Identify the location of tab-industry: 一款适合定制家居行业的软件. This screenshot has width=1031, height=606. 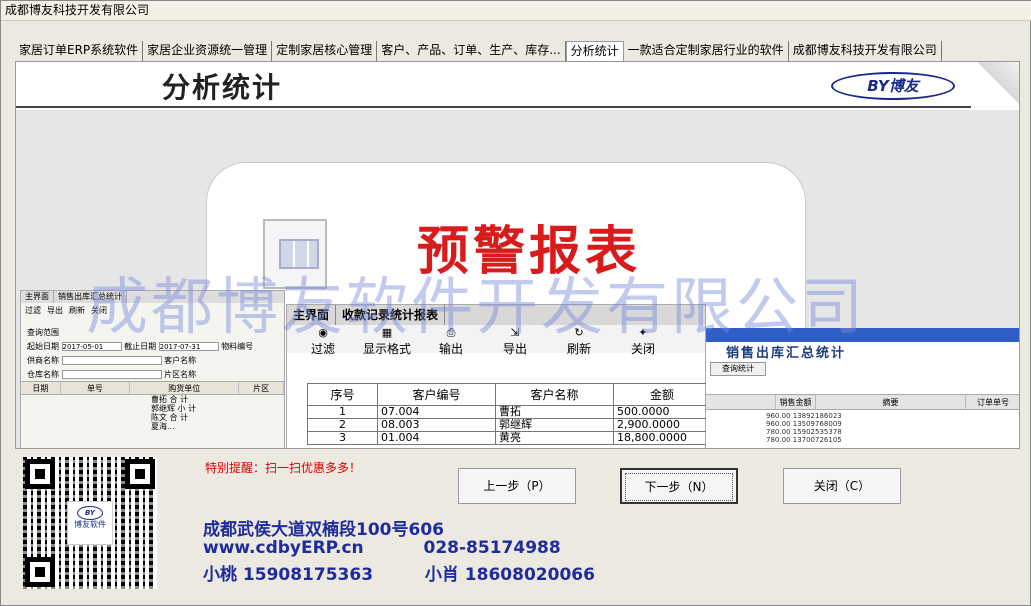
(706, 51).